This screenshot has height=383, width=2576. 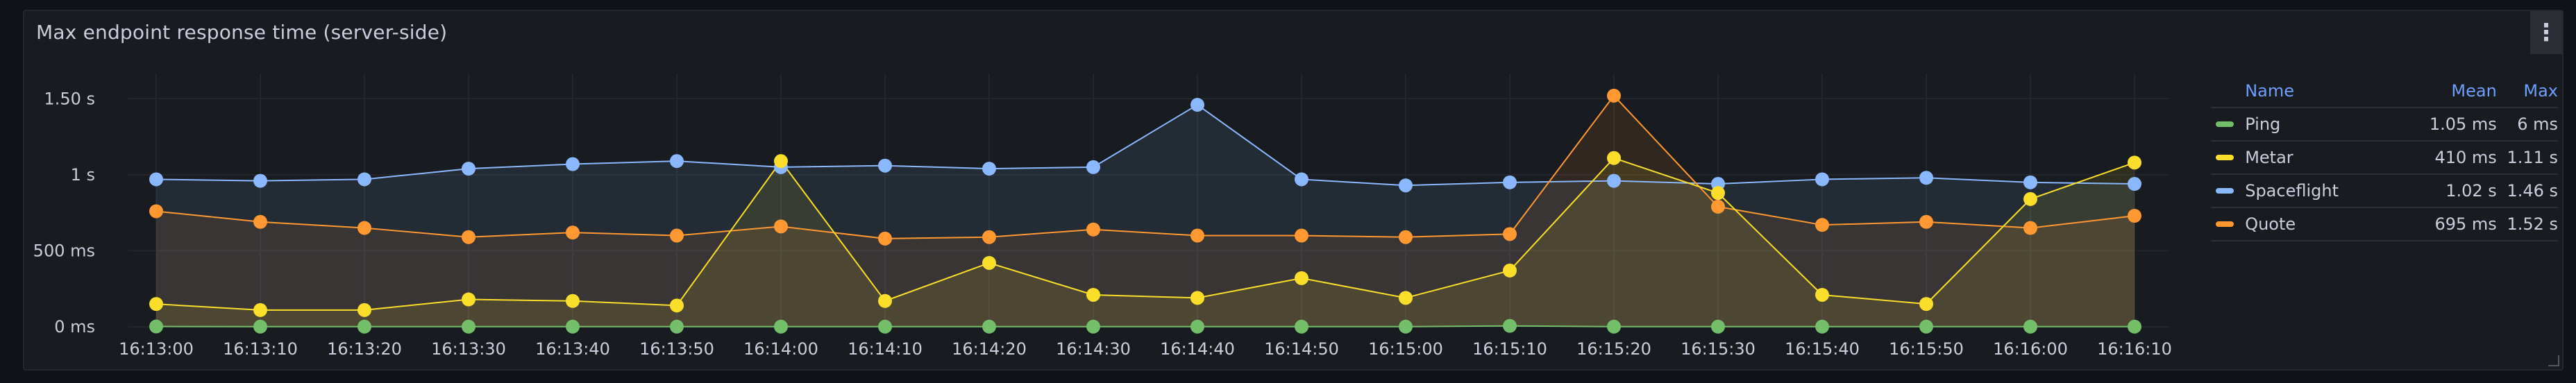 What do you see at coordinates (2471, 191) in the screenshot?
I see `legend-item-mean: 1.02 s` at bounding box center [2471, 191].